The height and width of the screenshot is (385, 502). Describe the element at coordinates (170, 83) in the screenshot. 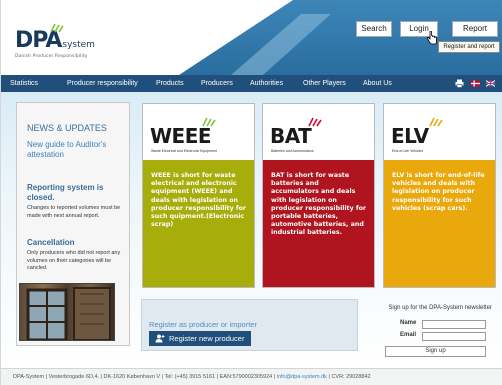

I see `nav-products: Products` at that location.